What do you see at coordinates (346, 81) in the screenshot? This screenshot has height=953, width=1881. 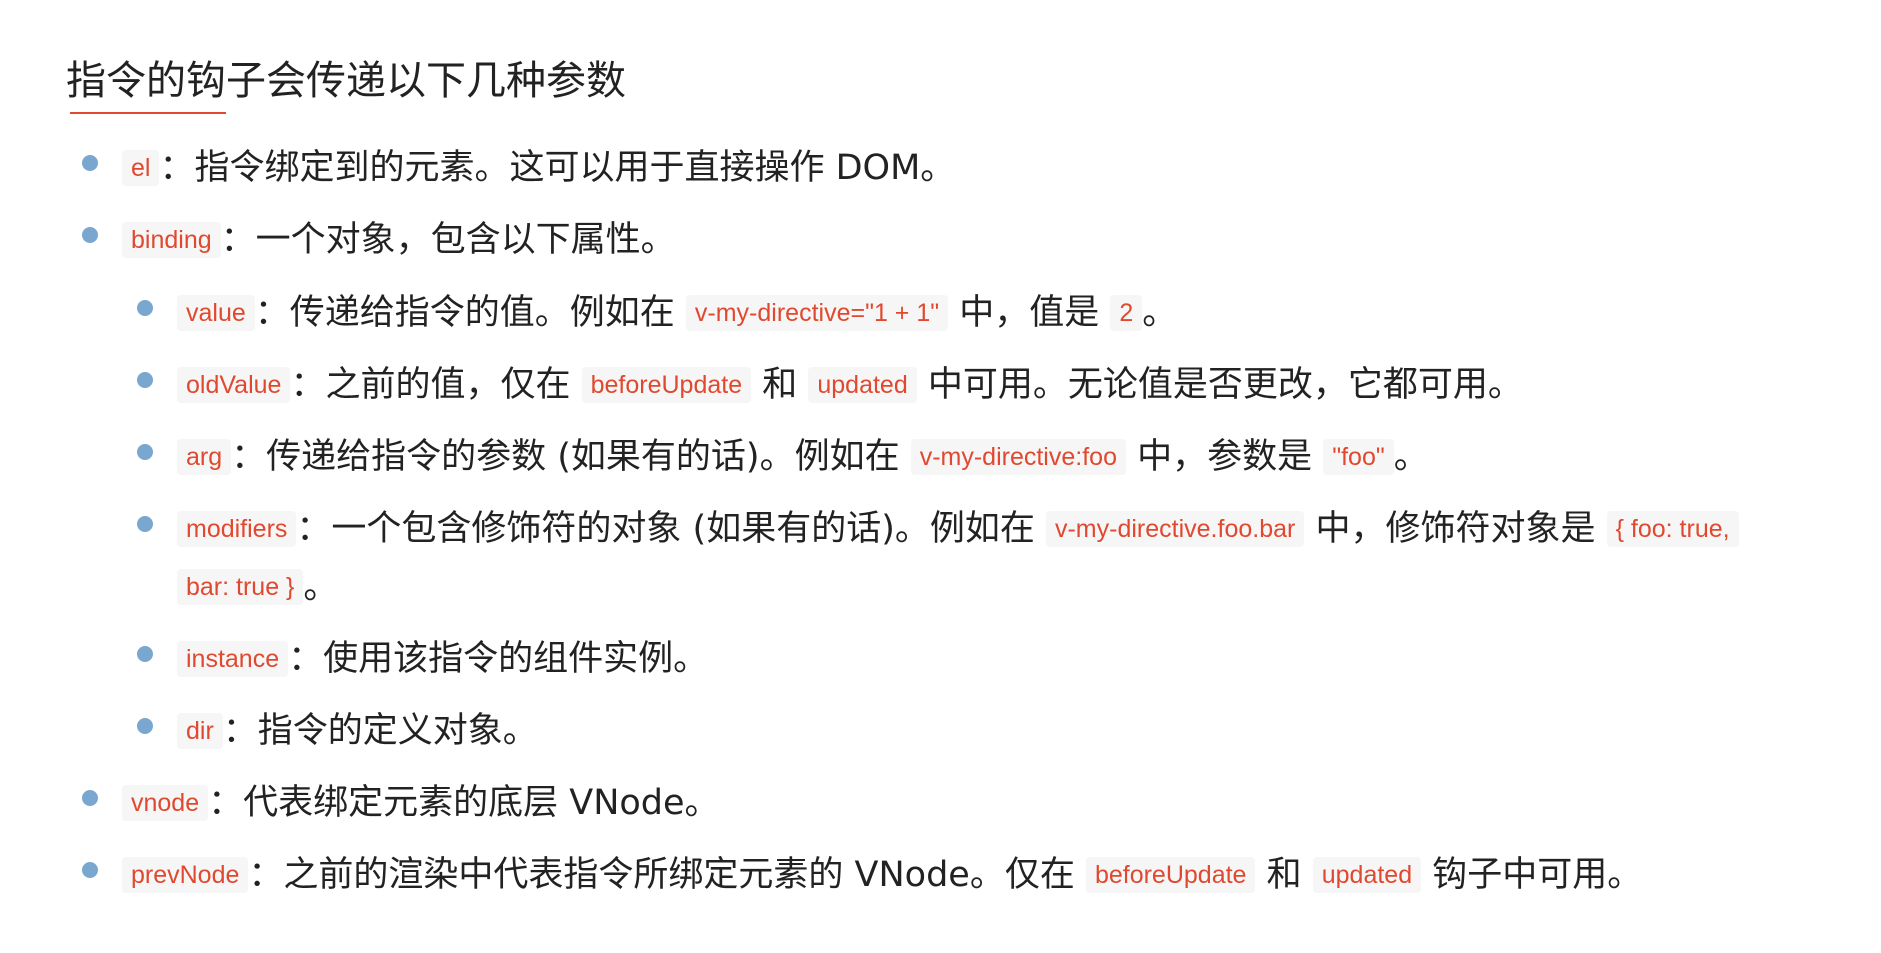 I see `section-heading: 指令的钩子会传递以下几种参数` at bounding box center [346, 81].